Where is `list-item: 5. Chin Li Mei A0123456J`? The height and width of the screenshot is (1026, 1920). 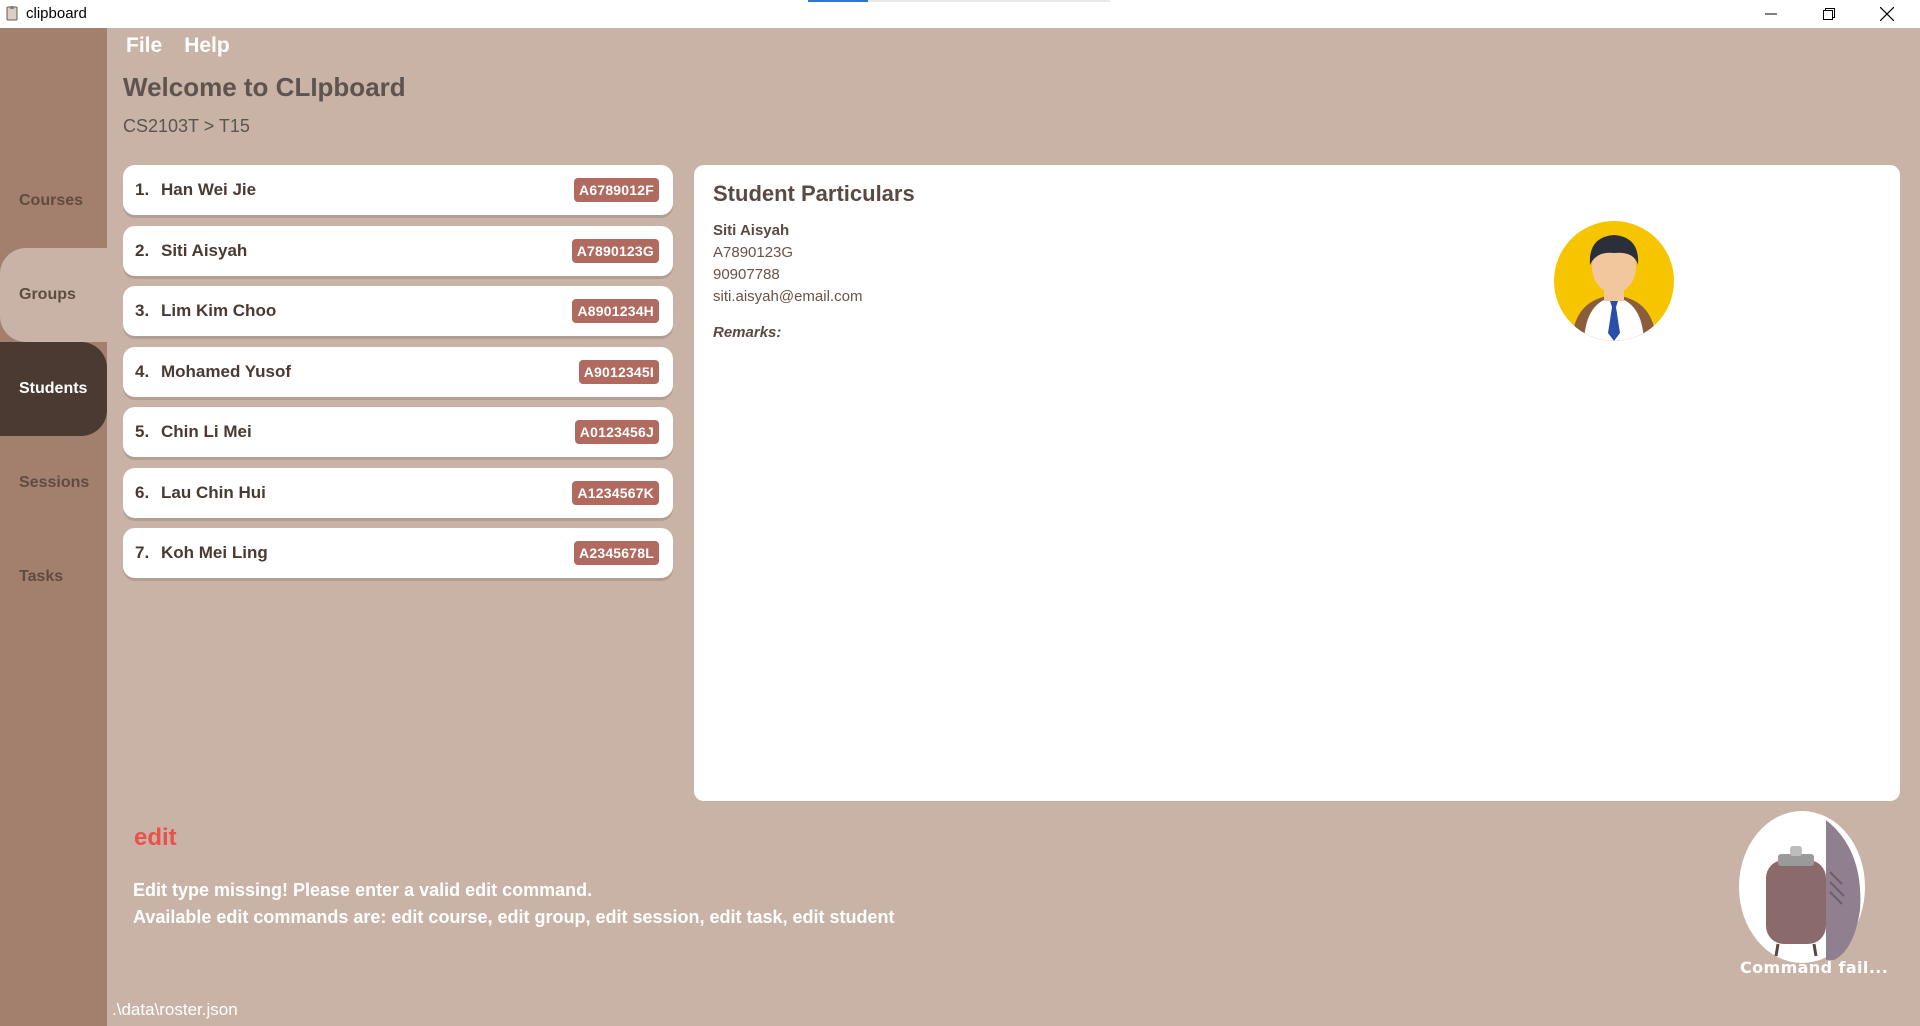
list-item: 5. Chin Li Mei A0123456J is located at coordinates (398, 432).